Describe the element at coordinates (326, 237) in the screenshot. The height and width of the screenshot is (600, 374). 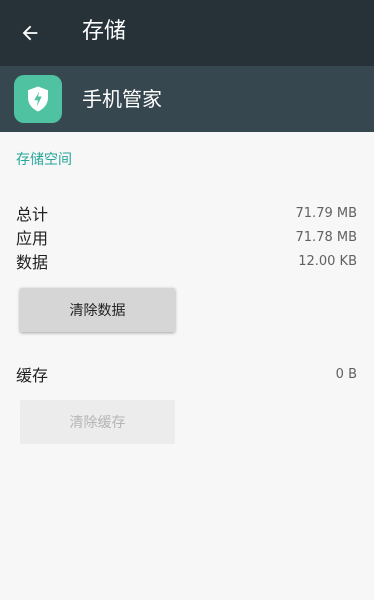
I see `row-value: 71.78 MB` at that location.